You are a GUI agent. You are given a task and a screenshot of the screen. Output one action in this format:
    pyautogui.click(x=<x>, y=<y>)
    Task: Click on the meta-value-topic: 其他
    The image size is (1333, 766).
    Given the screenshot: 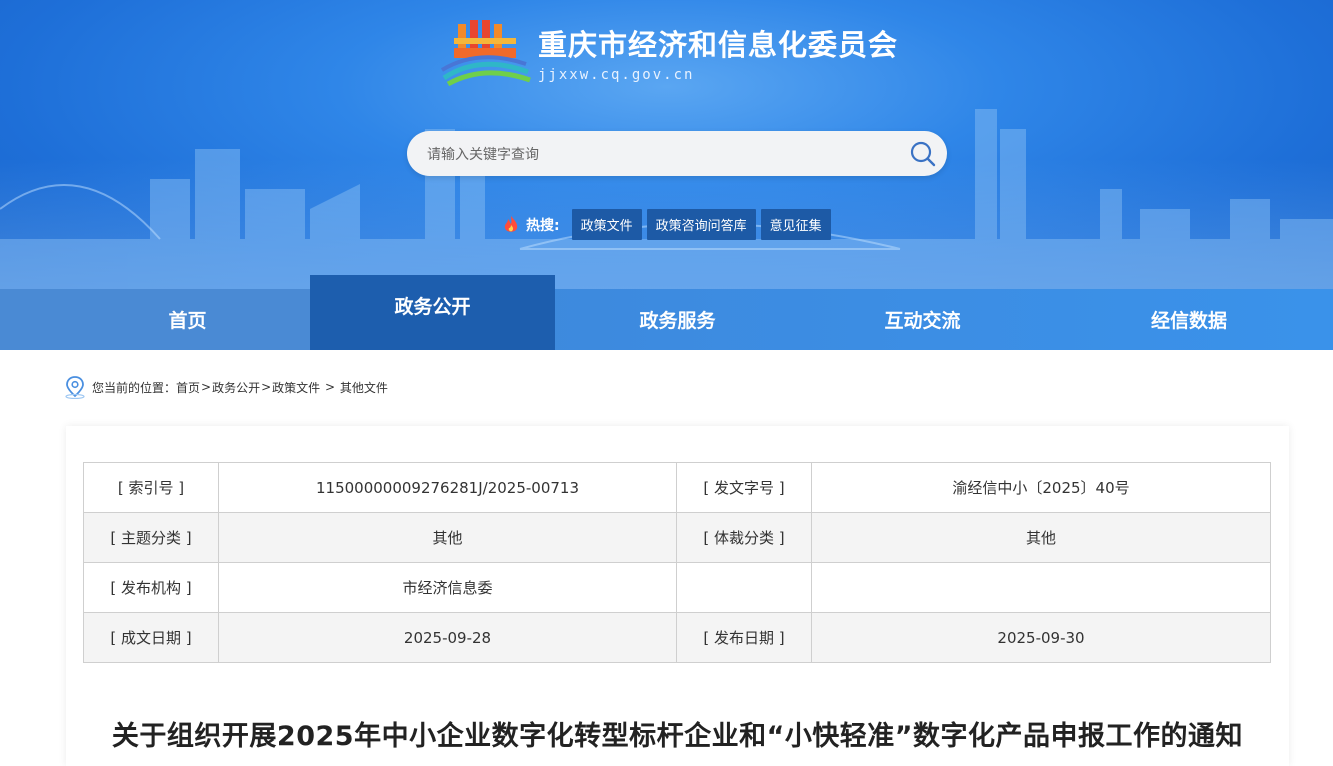 What is the action you would take?
    pyautogui.click(x=447, y=537)
    